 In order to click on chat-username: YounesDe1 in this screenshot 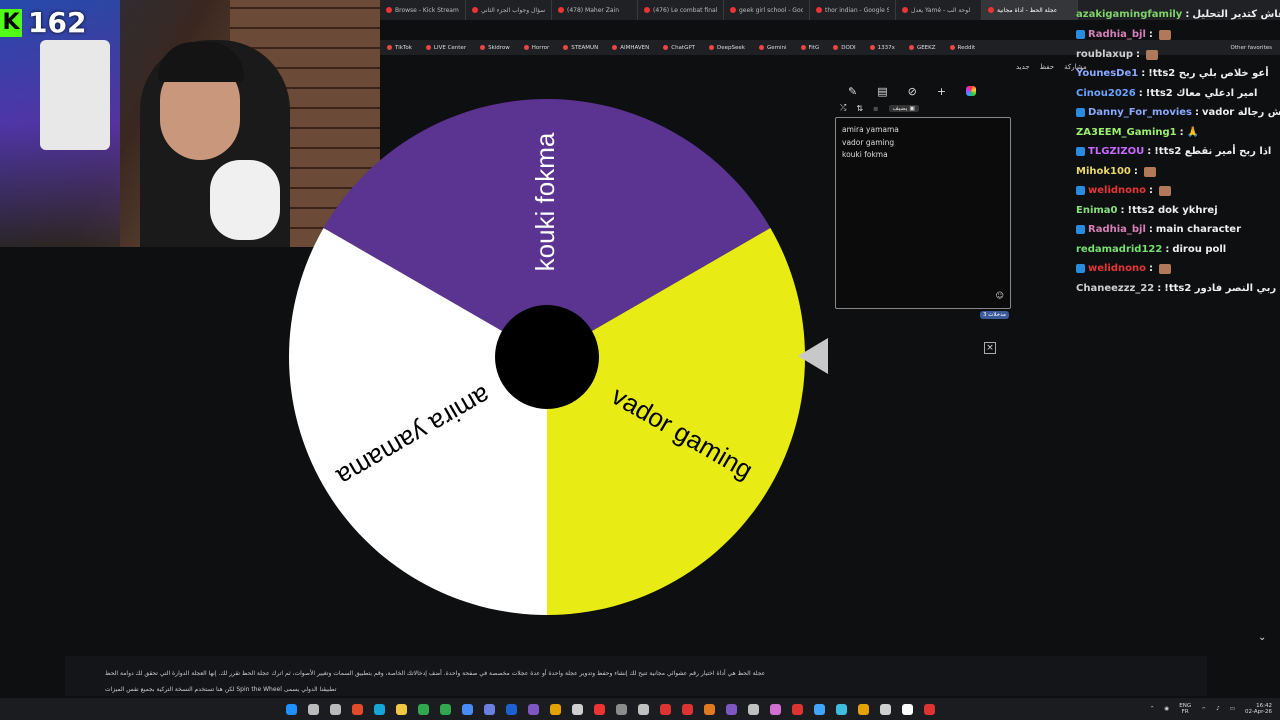, I will do `click(1107, 73)`.